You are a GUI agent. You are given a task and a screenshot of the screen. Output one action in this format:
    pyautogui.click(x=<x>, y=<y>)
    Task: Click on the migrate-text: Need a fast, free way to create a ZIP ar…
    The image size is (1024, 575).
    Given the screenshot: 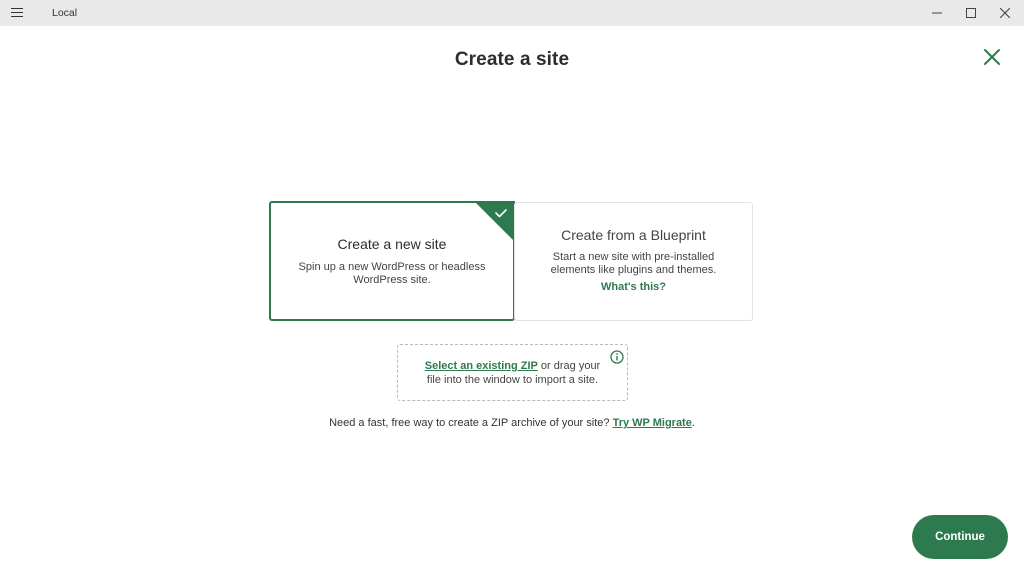 What is the action you would take?
    pyautogui.click(x=471, y=423)
    